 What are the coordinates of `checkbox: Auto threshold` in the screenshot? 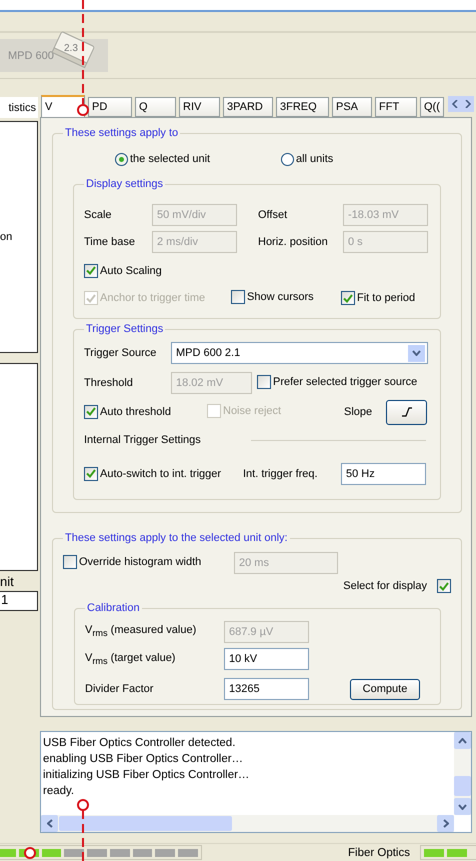 It's located at (127, 411).